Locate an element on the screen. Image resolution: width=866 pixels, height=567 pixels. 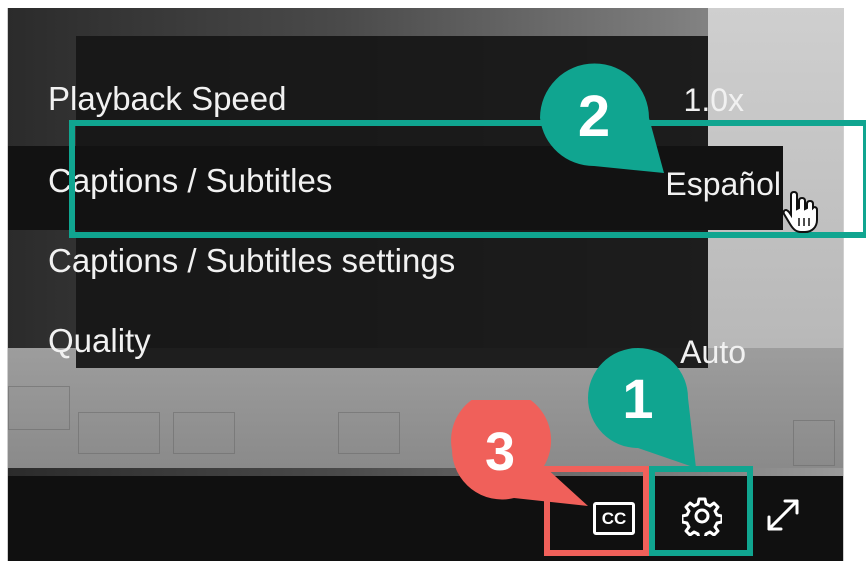
callout-3: 3 is located at coordinates (519, 460).